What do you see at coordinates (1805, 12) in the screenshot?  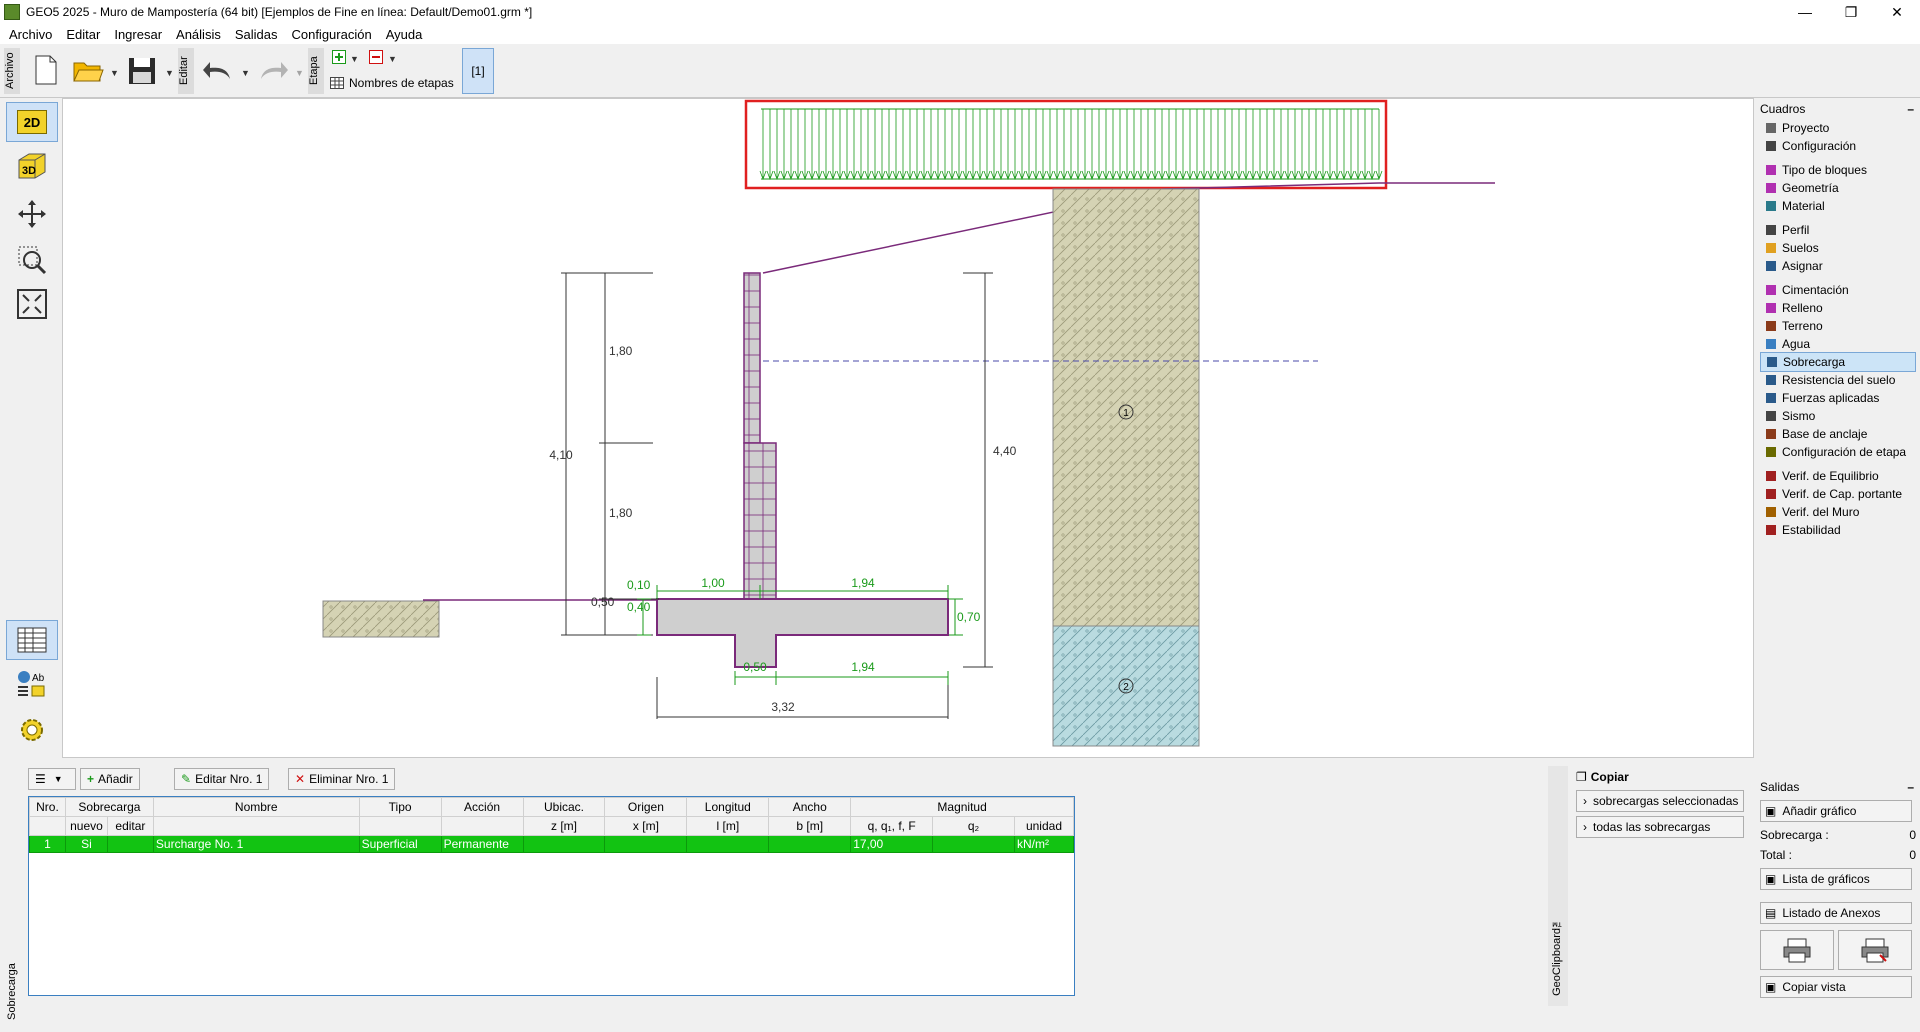 I see `minimize-button: —` at bounding box center [1805, 12].